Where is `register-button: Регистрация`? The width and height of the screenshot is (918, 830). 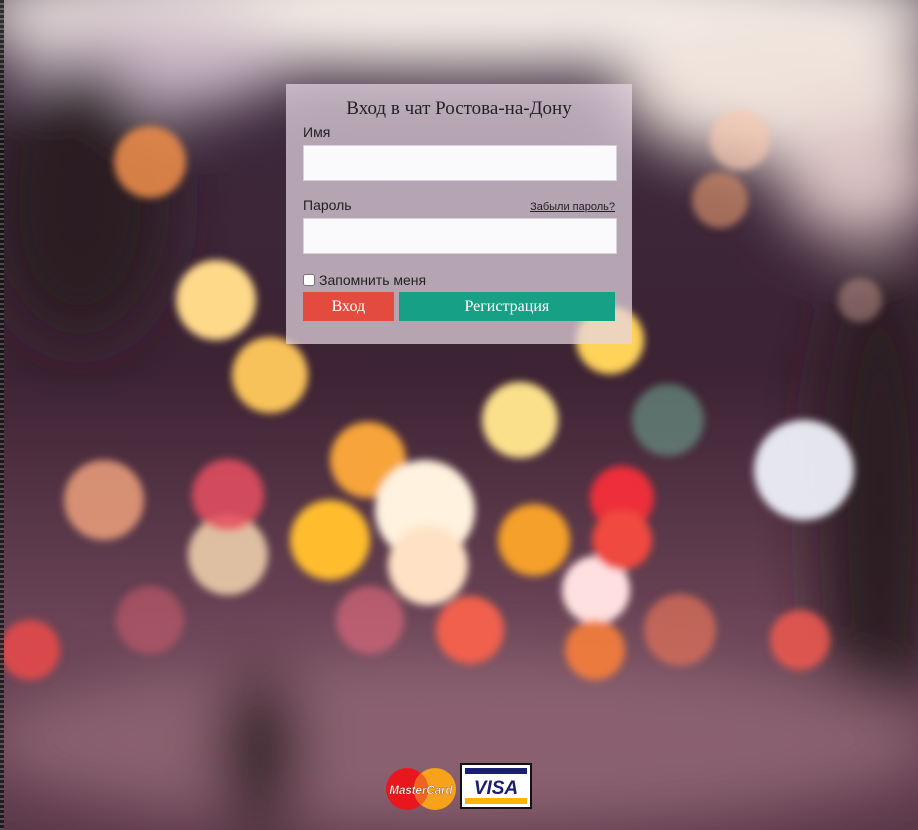 register-button: Регистрация is located at coordinates (506, 306).